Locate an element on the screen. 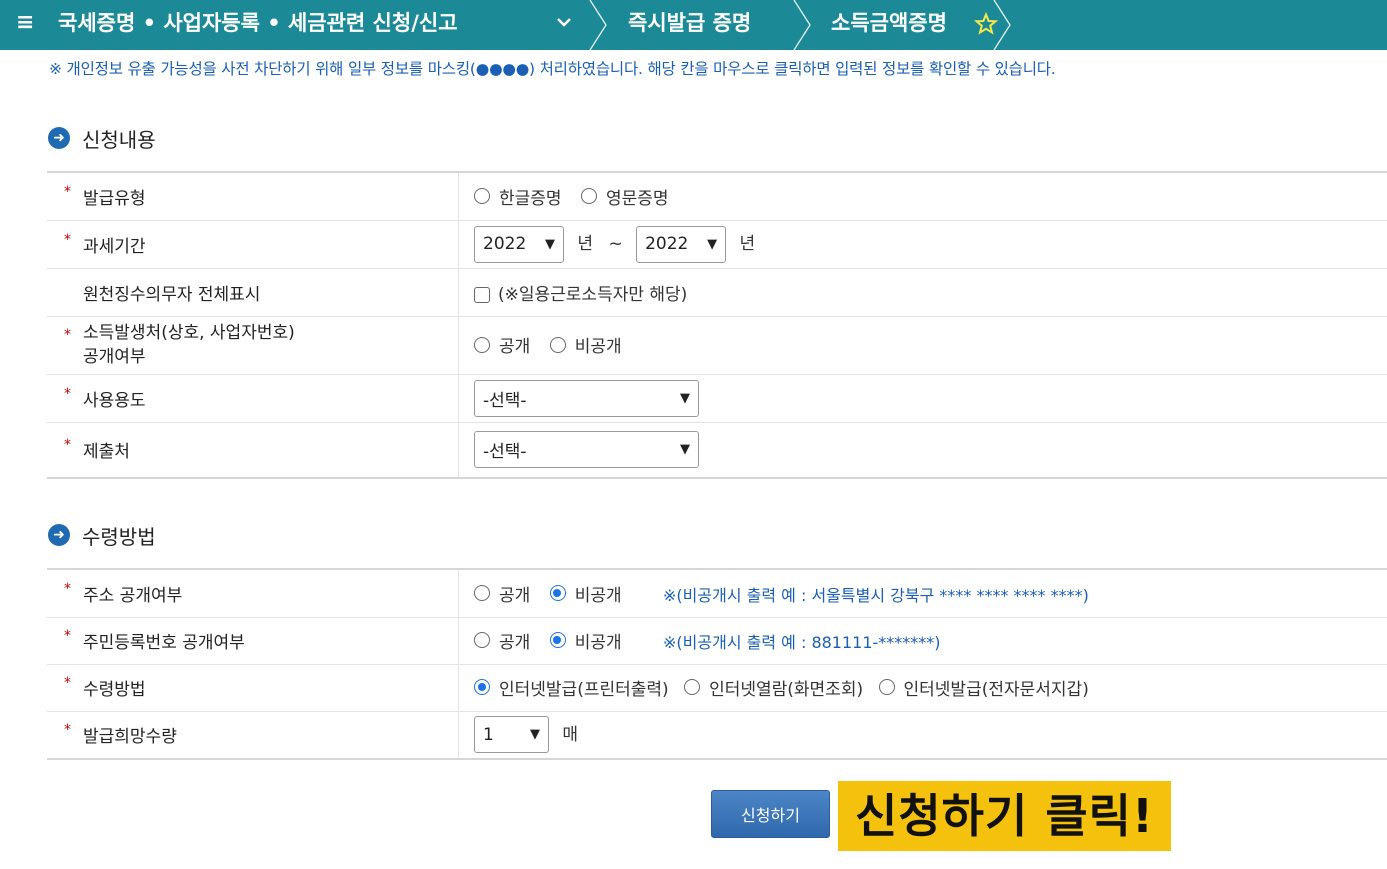 This screenshot has height=869, width=1387. breadcrumb-instant-issue: 즉시발급 증명 is located at coordinates (689, 23).